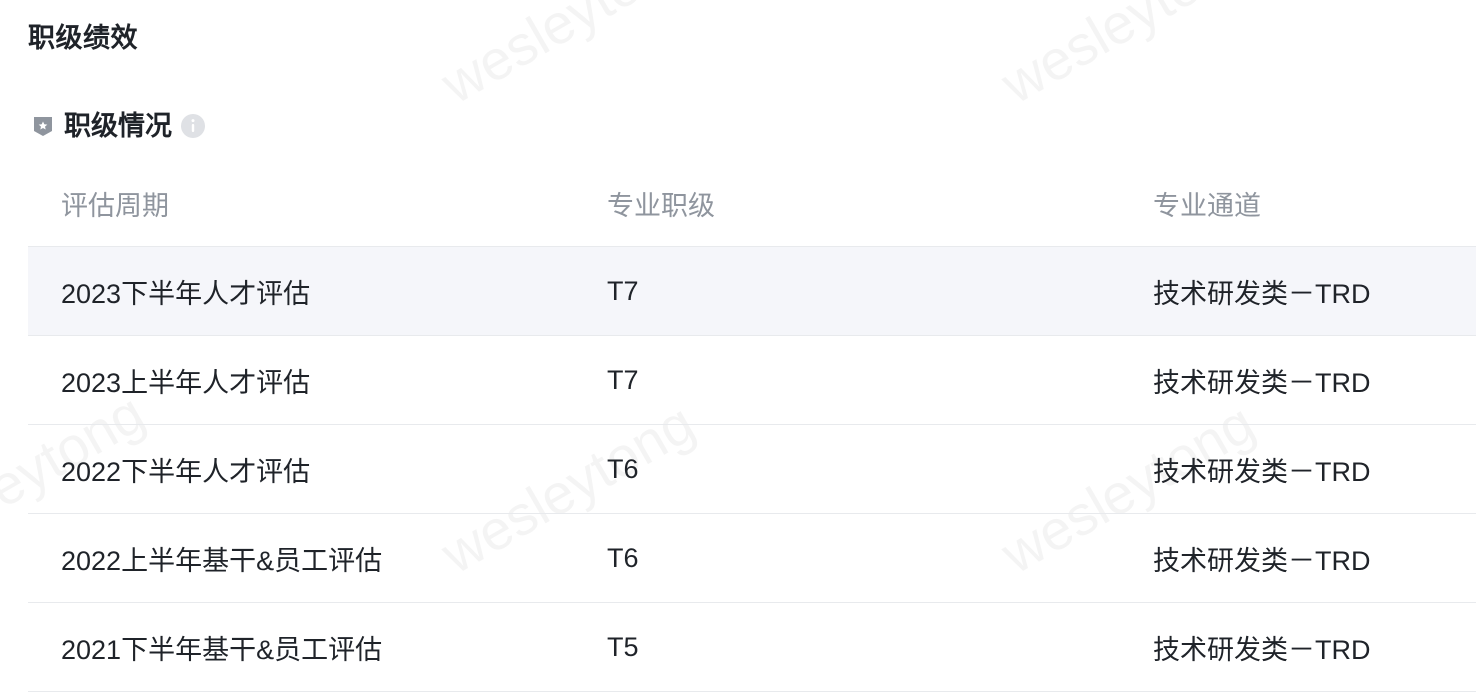 The image size is (1476, 694). I want to click on section-header: 职级情况, so click(119, 126).